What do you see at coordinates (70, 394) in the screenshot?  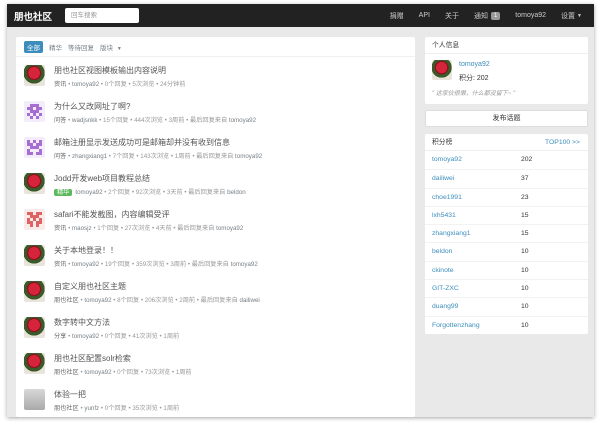 I see `topic-title-link: 体验一把` at bounding box center [70, 394].